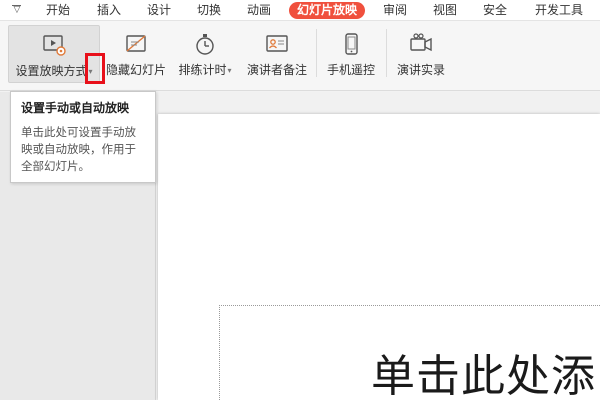 This screenshot has width=600, height=400. Describe the element at coordinates (421, 44) in the screenshot. I see `video-record-icon` at that location.